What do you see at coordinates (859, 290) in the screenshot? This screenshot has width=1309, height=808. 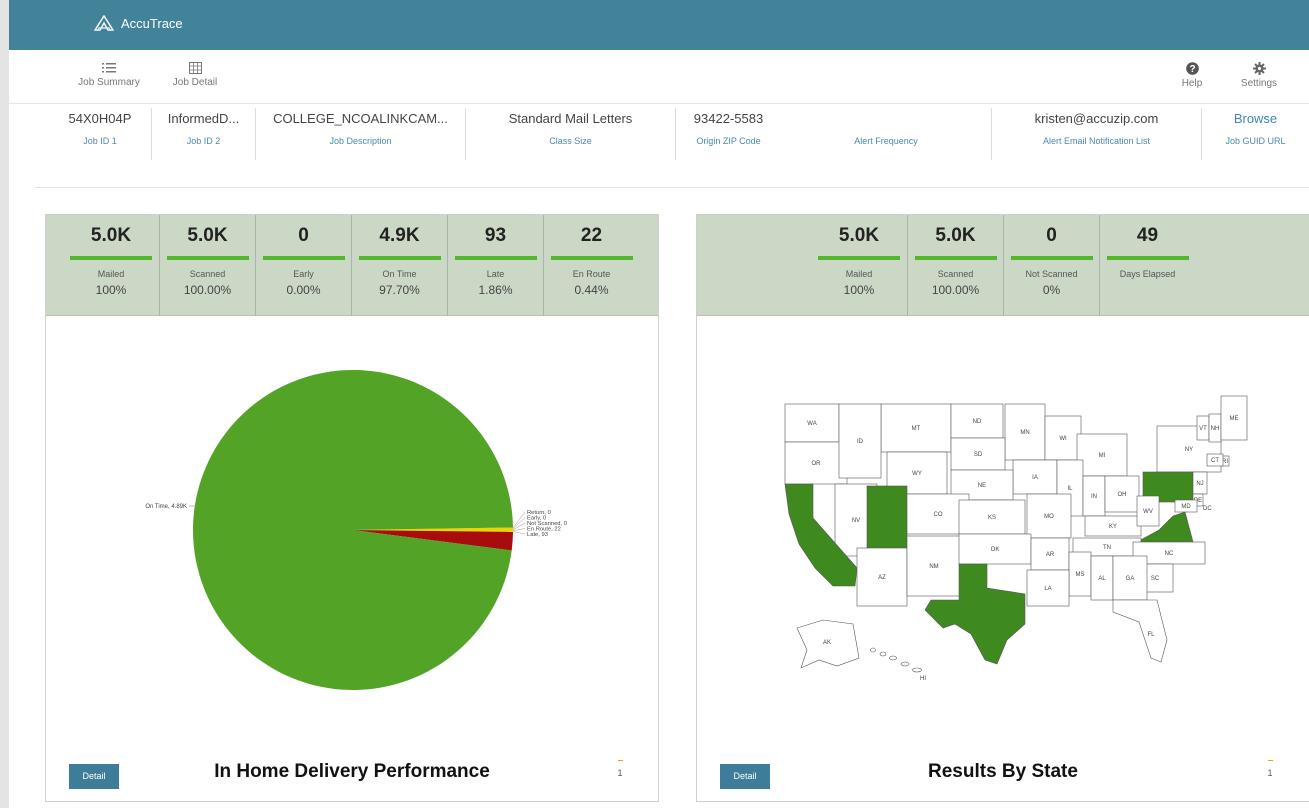 I see `stat-percent: 100%` at bounding box center [859, 290].